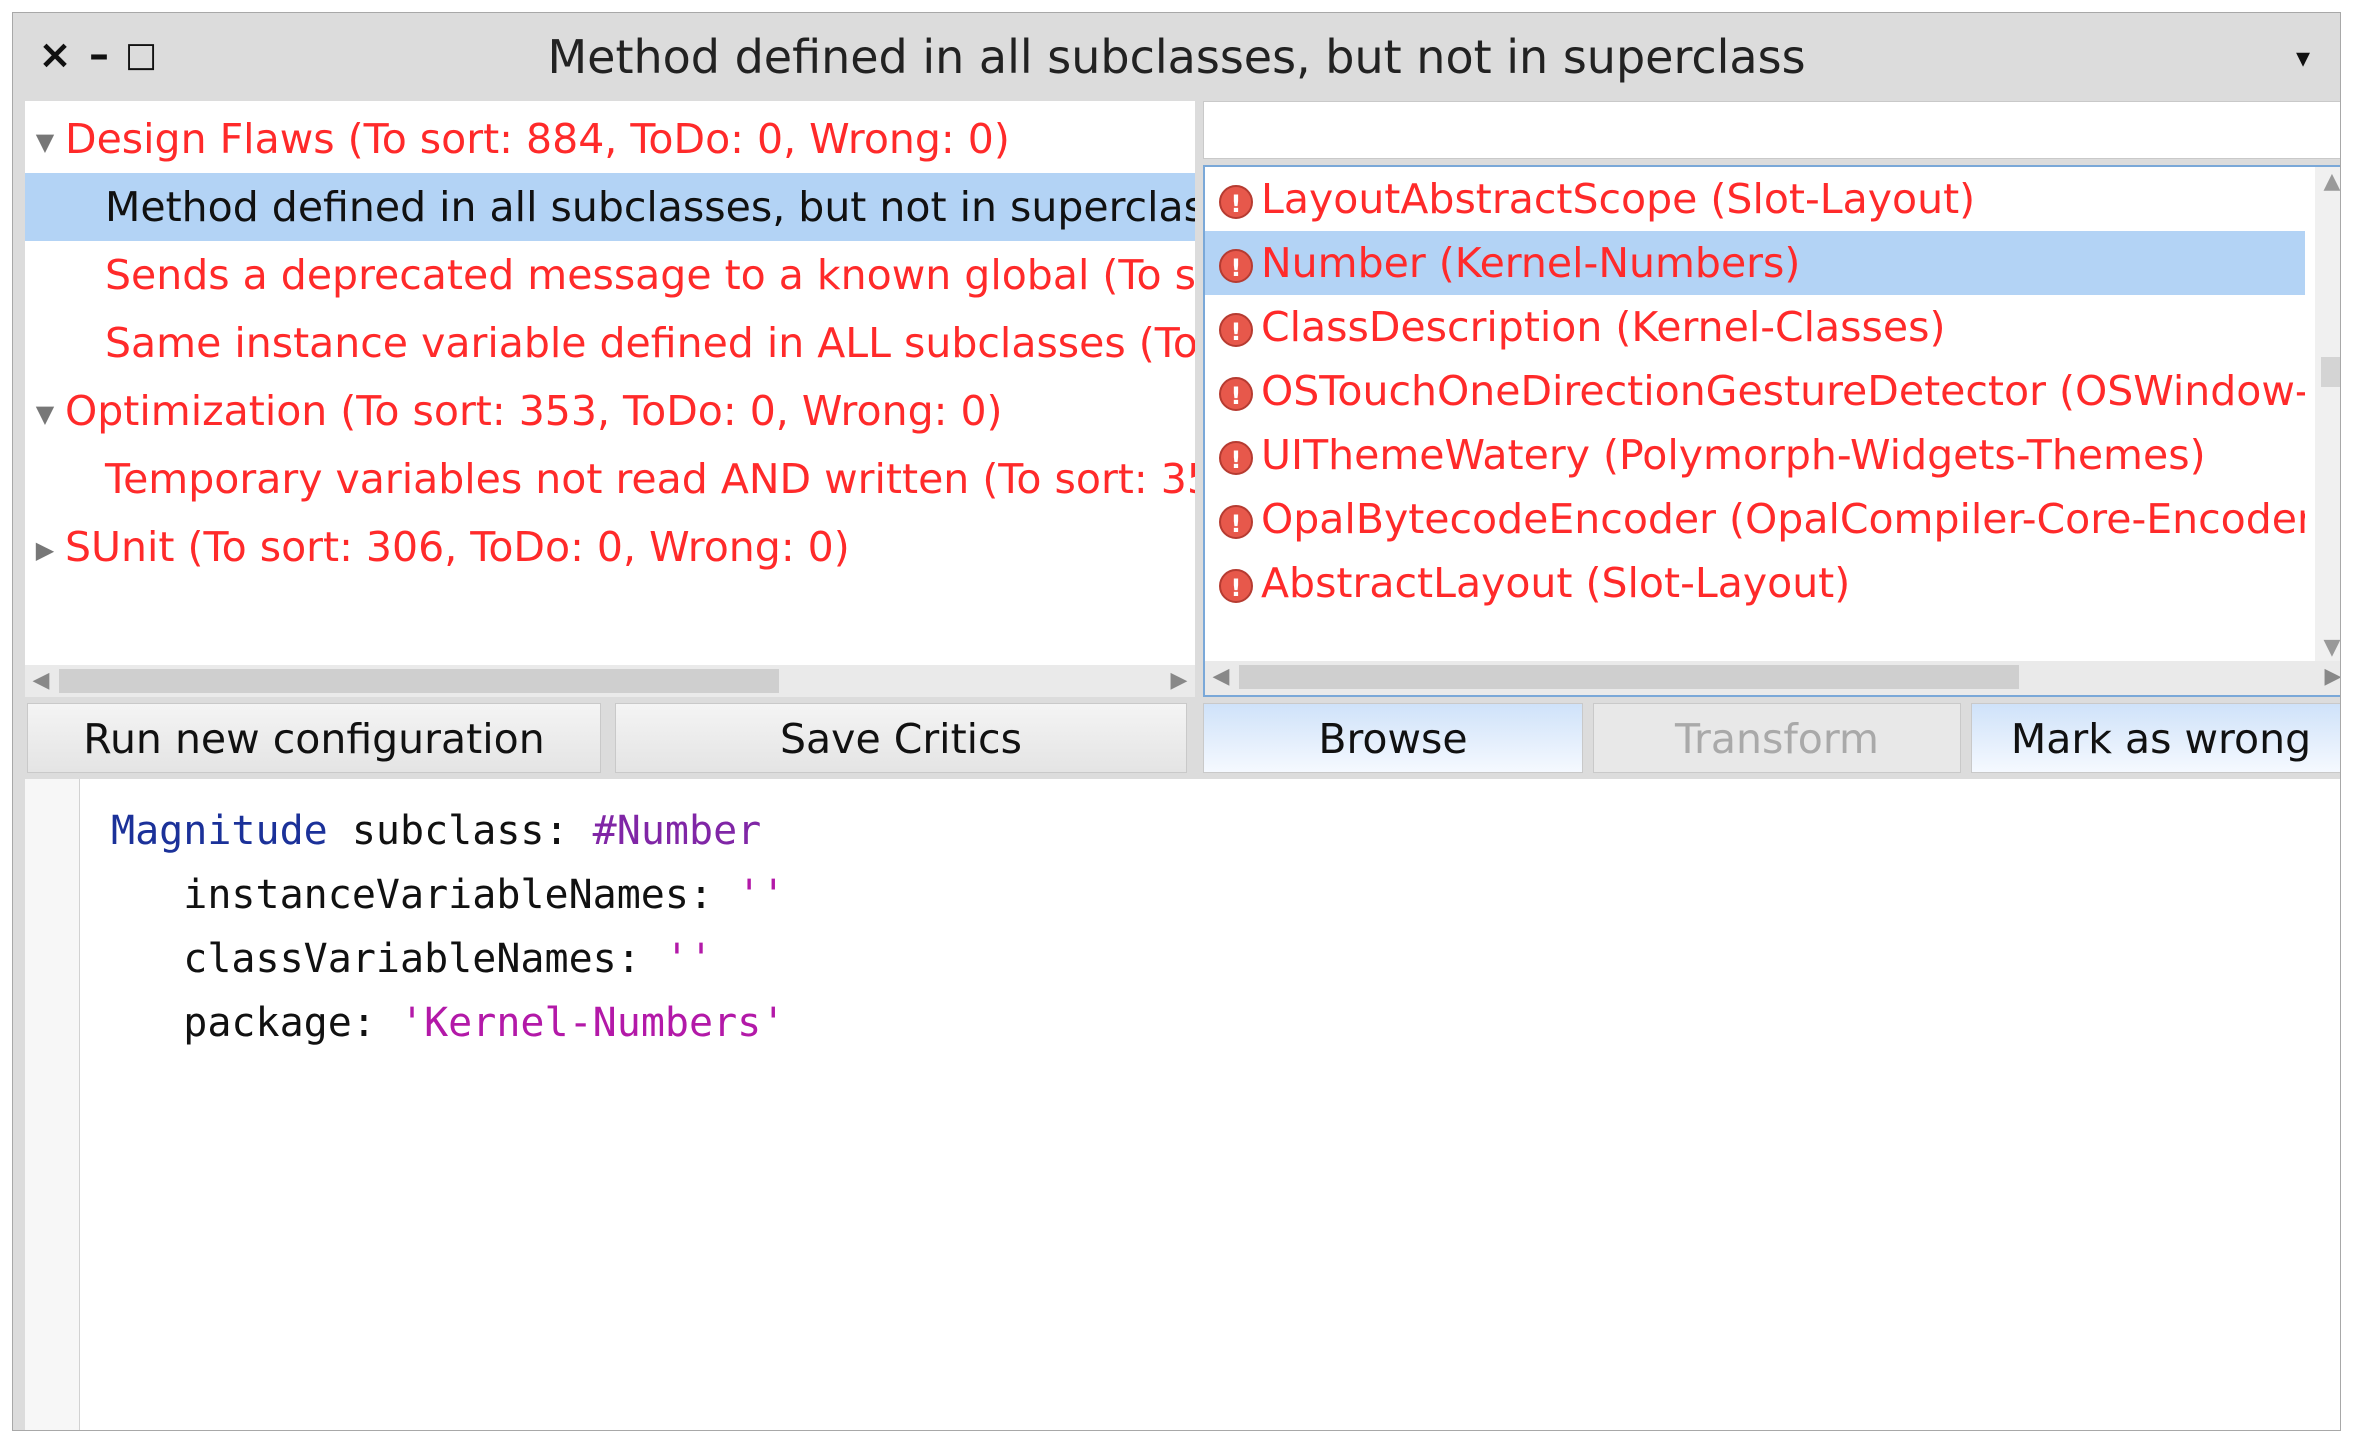 The image size is (2353, 1431). I want to click on code-text: classVariableNames:, so click(424, 959).